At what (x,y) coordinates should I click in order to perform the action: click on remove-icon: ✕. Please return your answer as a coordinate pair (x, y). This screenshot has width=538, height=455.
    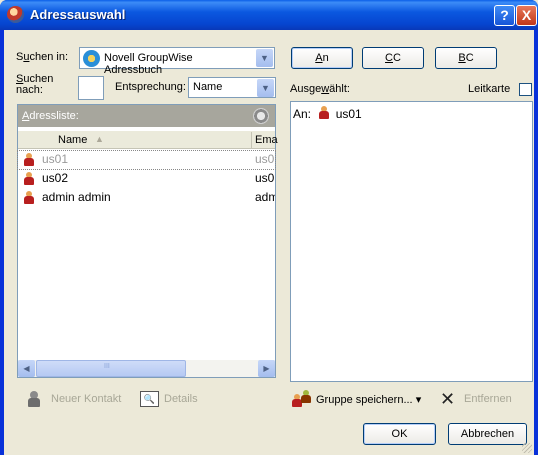
    Looking at the image, I should click on (448, 399).